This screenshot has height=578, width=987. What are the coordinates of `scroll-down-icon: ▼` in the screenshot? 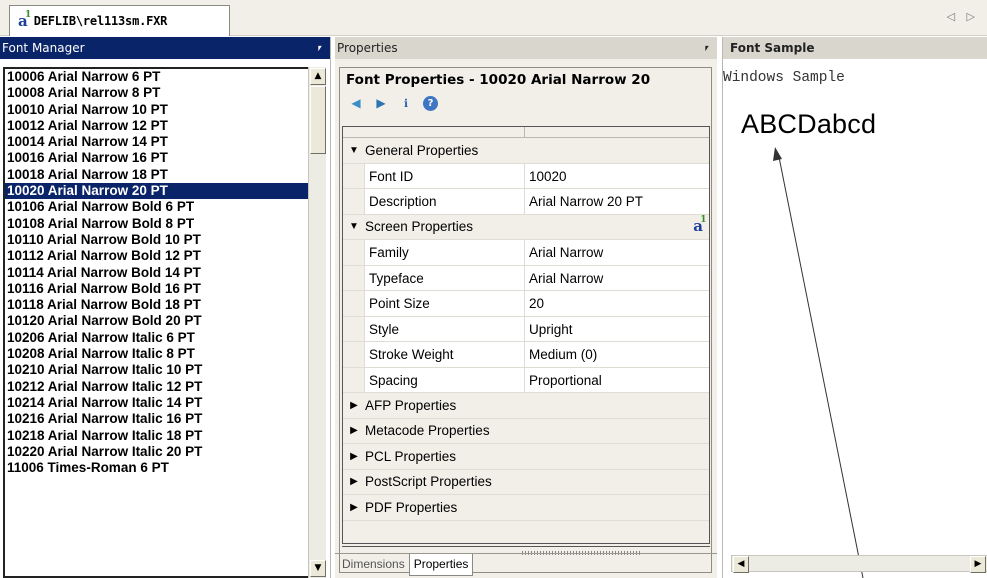 It's located at (318, 568).